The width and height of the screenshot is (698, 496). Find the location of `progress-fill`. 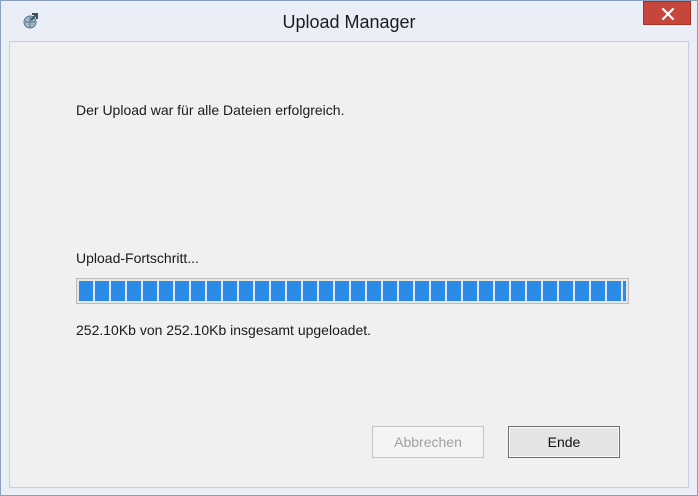

progress-fill is located at coordinates (352, 291).